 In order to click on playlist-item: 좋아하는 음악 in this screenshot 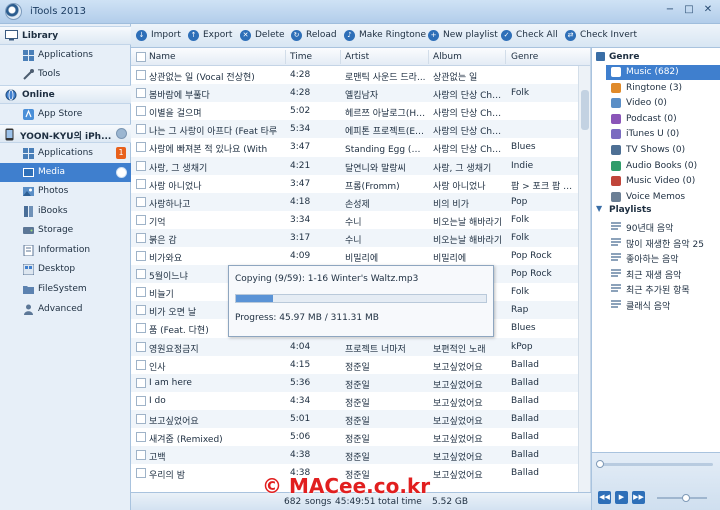, I will do `click(663, 257)`.